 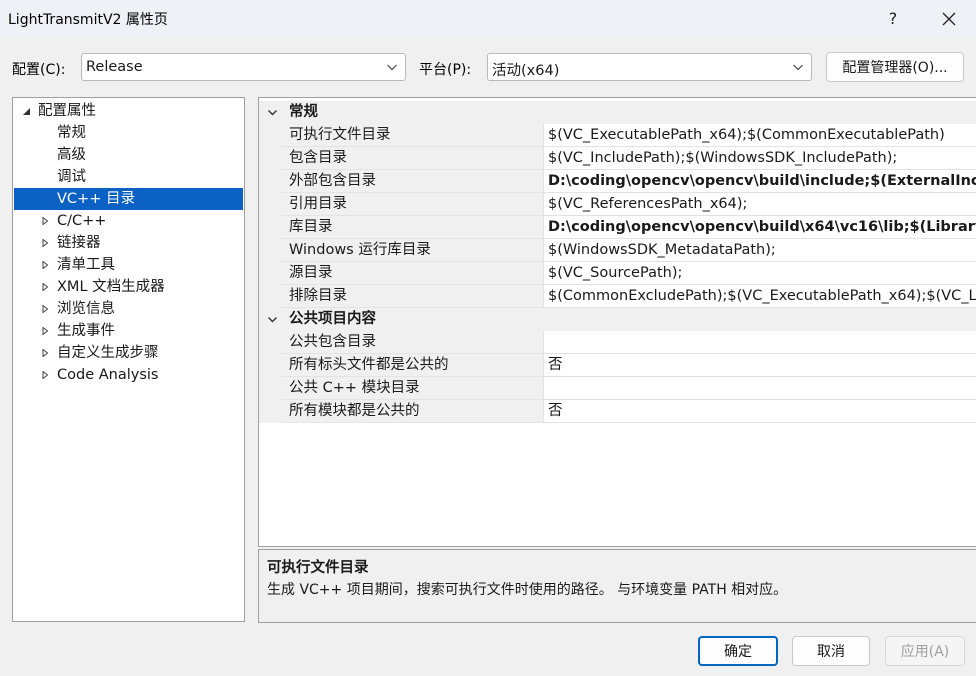 I want to click on property-row: 源目录 $(VC_SourcePath);, so click(x=617, y=273).